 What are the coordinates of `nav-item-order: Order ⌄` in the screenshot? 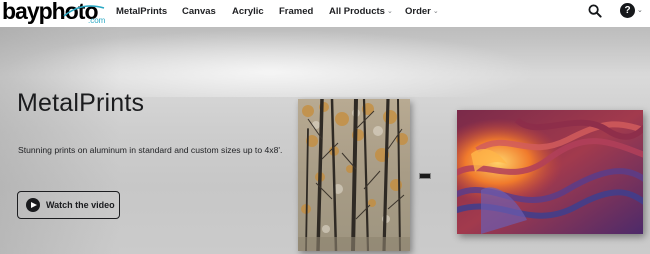 It's located at (422, 11).